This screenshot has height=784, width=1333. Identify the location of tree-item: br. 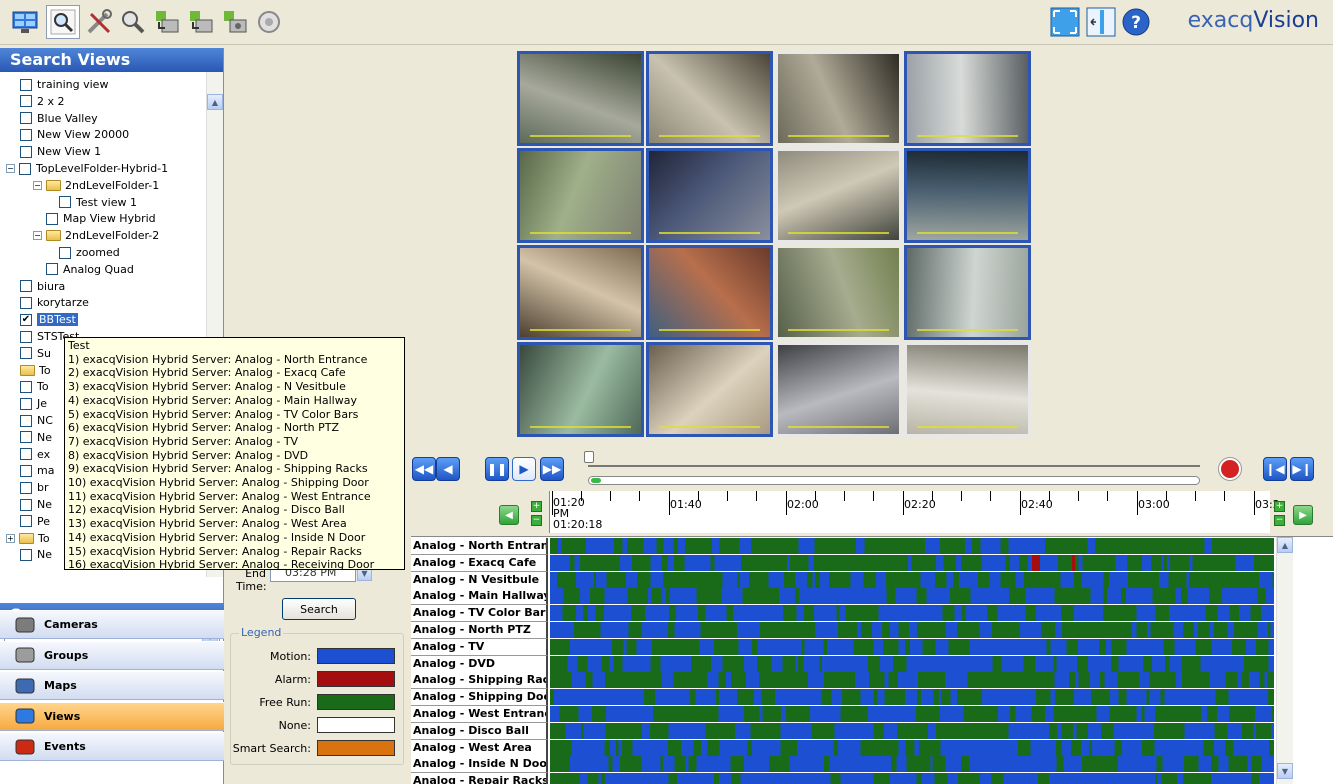
(34, 487).